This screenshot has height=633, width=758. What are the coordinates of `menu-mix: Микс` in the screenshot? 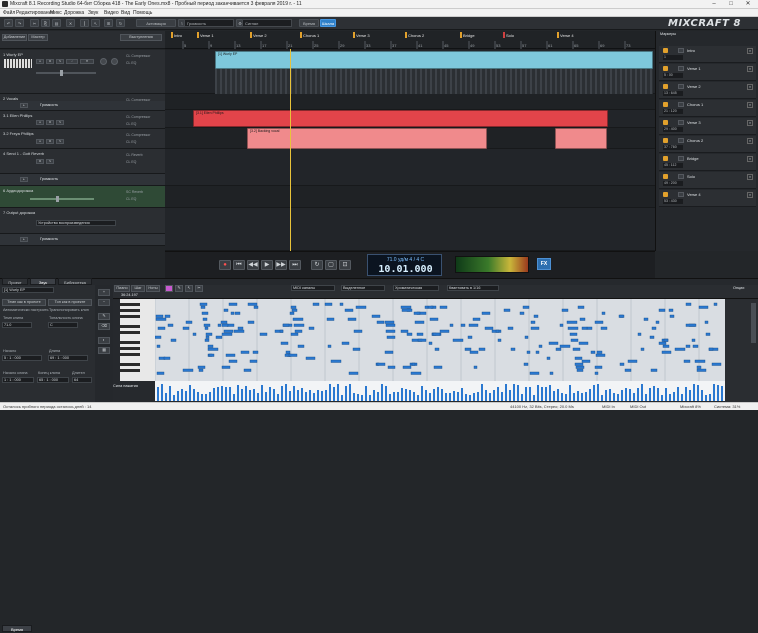 It's located at (56, 13).